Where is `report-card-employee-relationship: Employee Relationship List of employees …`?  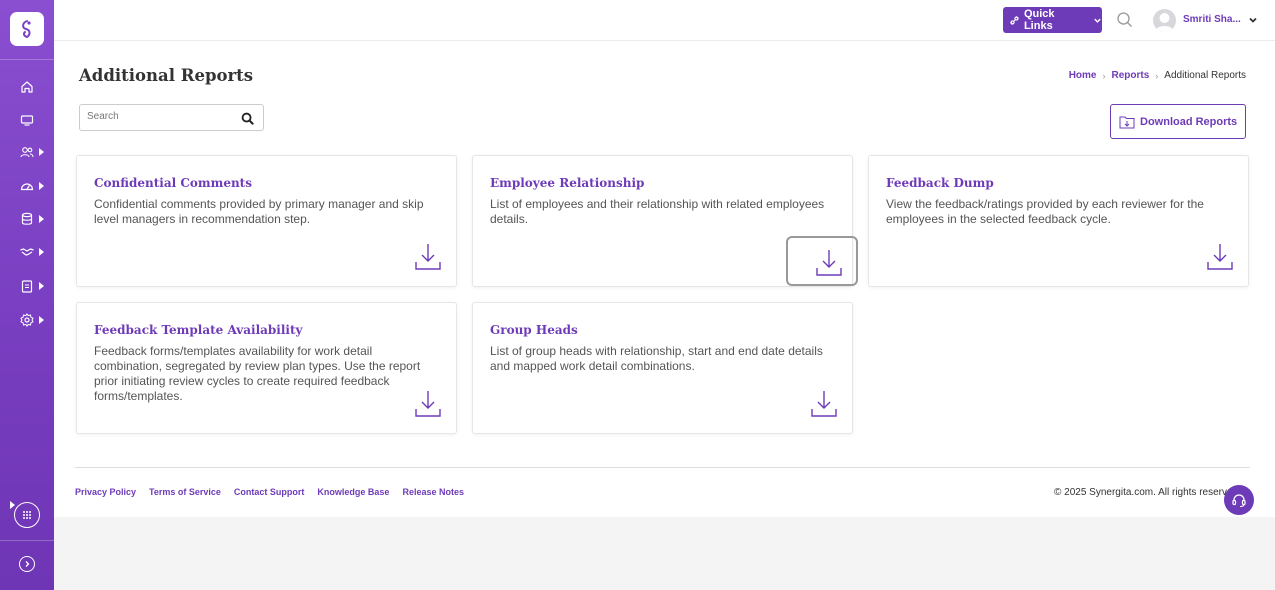
report-card-employee-relationship: Employee Relationship List of employees … is located at coordinates (665, 221).